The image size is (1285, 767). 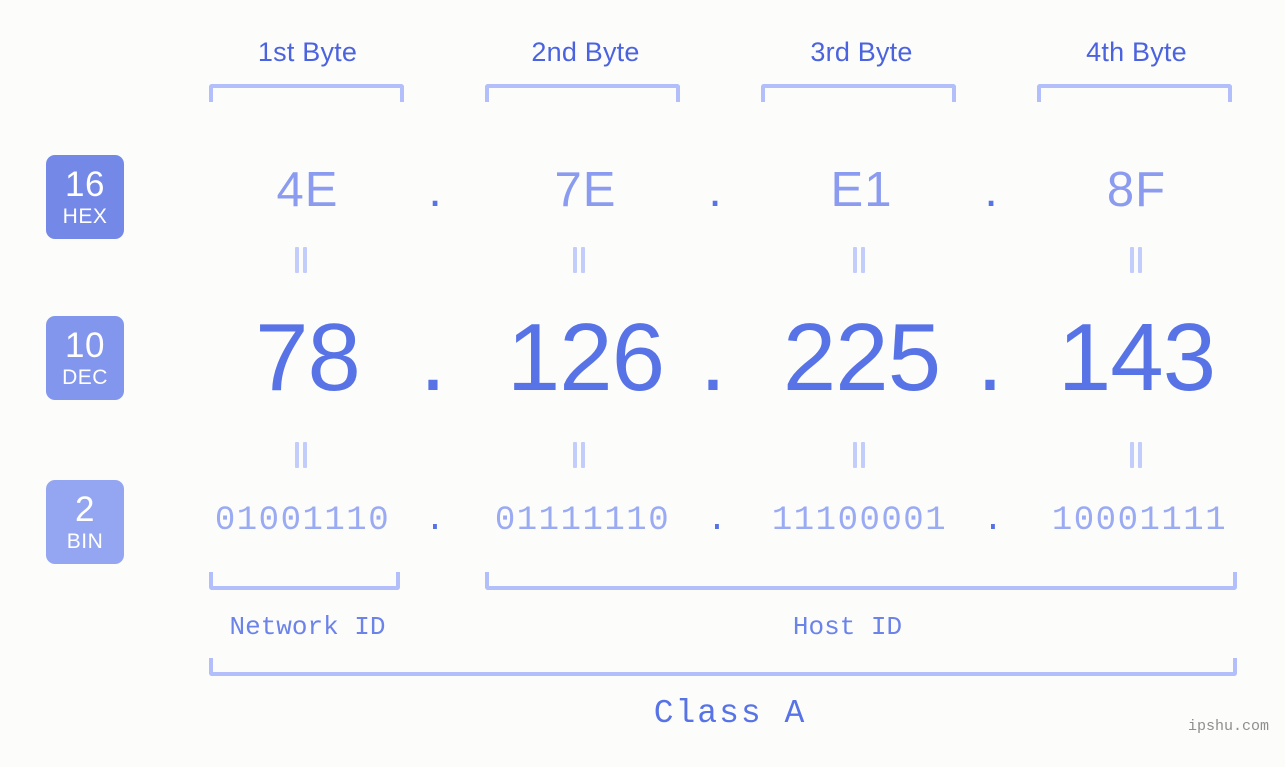 I want to click on dec-byte-4: 143, so click(x=1136, y=357).